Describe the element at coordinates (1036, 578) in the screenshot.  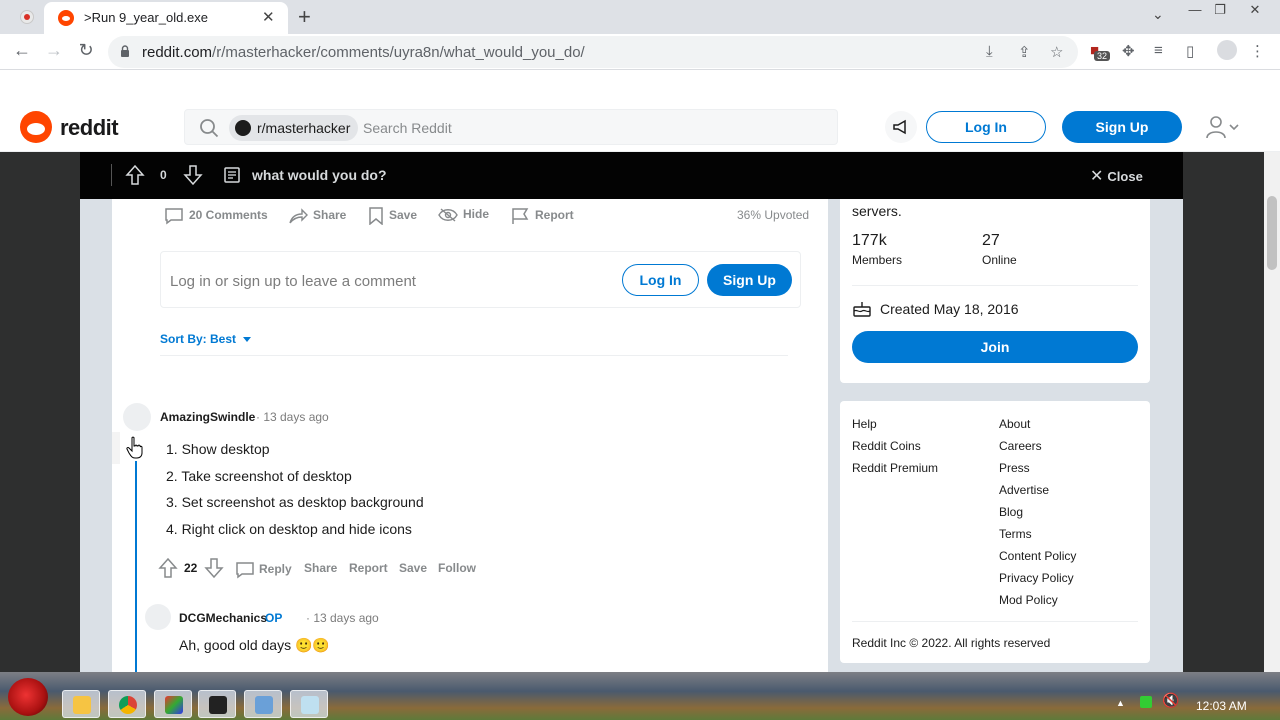
I see `footer-link-privacy-policy: Privacy Policy` at that location.